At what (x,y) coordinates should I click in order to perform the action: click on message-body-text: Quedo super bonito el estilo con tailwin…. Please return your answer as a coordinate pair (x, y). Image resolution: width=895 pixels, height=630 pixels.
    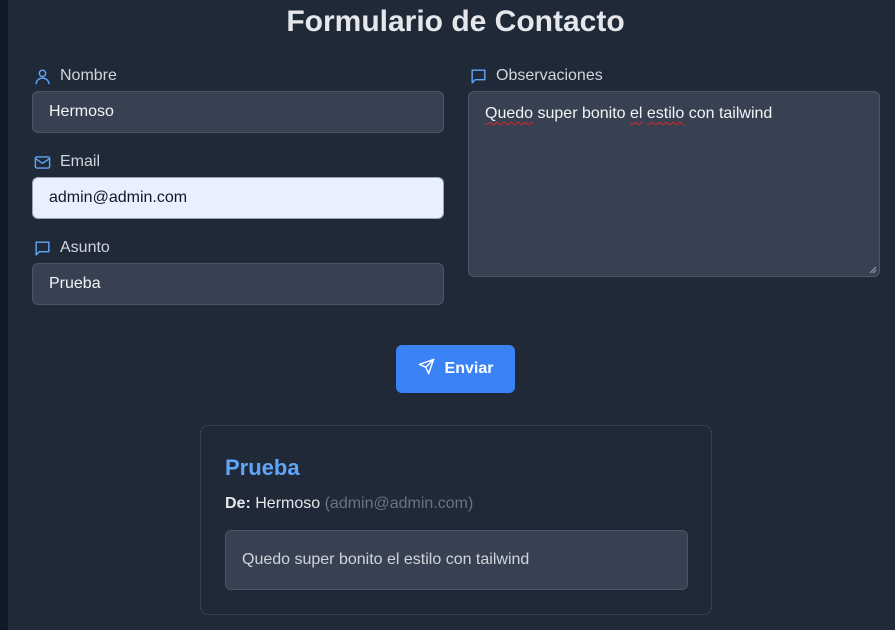
    Looking at the image, I should click on (386, 559).